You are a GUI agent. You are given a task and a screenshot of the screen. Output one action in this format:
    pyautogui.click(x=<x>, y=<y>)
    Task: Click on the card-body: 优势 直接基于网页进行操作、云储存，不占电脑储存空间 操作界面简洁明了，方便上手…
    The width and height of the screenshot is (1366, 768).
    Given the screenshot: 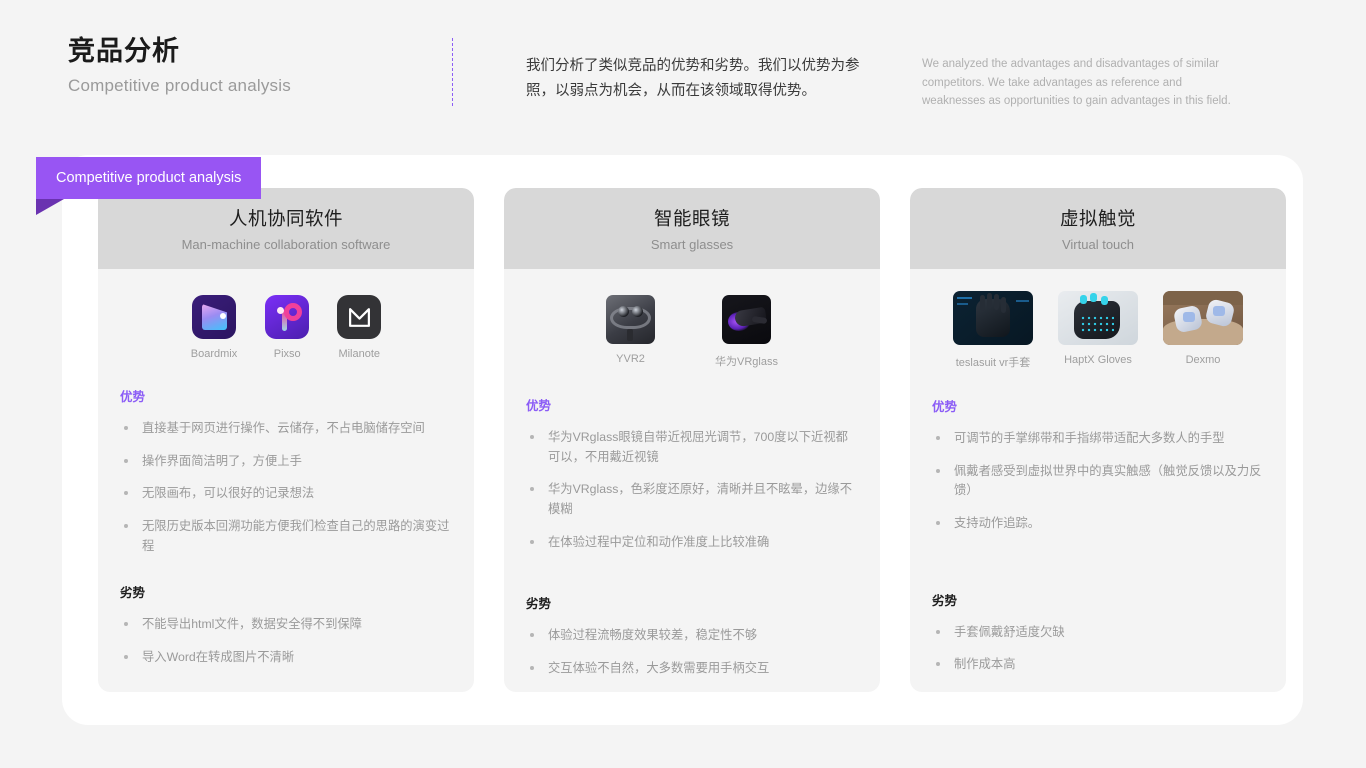 What is the action you would take?
    pyautogui.click(x=286, y=526)
    